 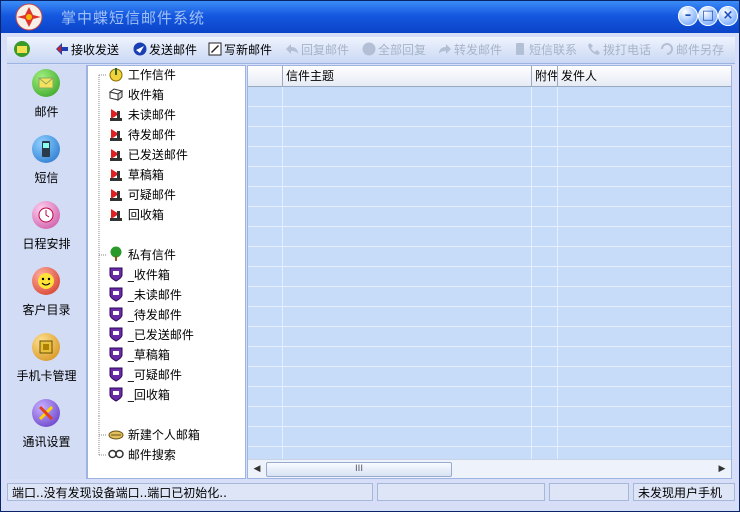 What do you see at coordinates (215, 49) in the screenshot?
I see `compose-icon` at bounding box center [215, 49].